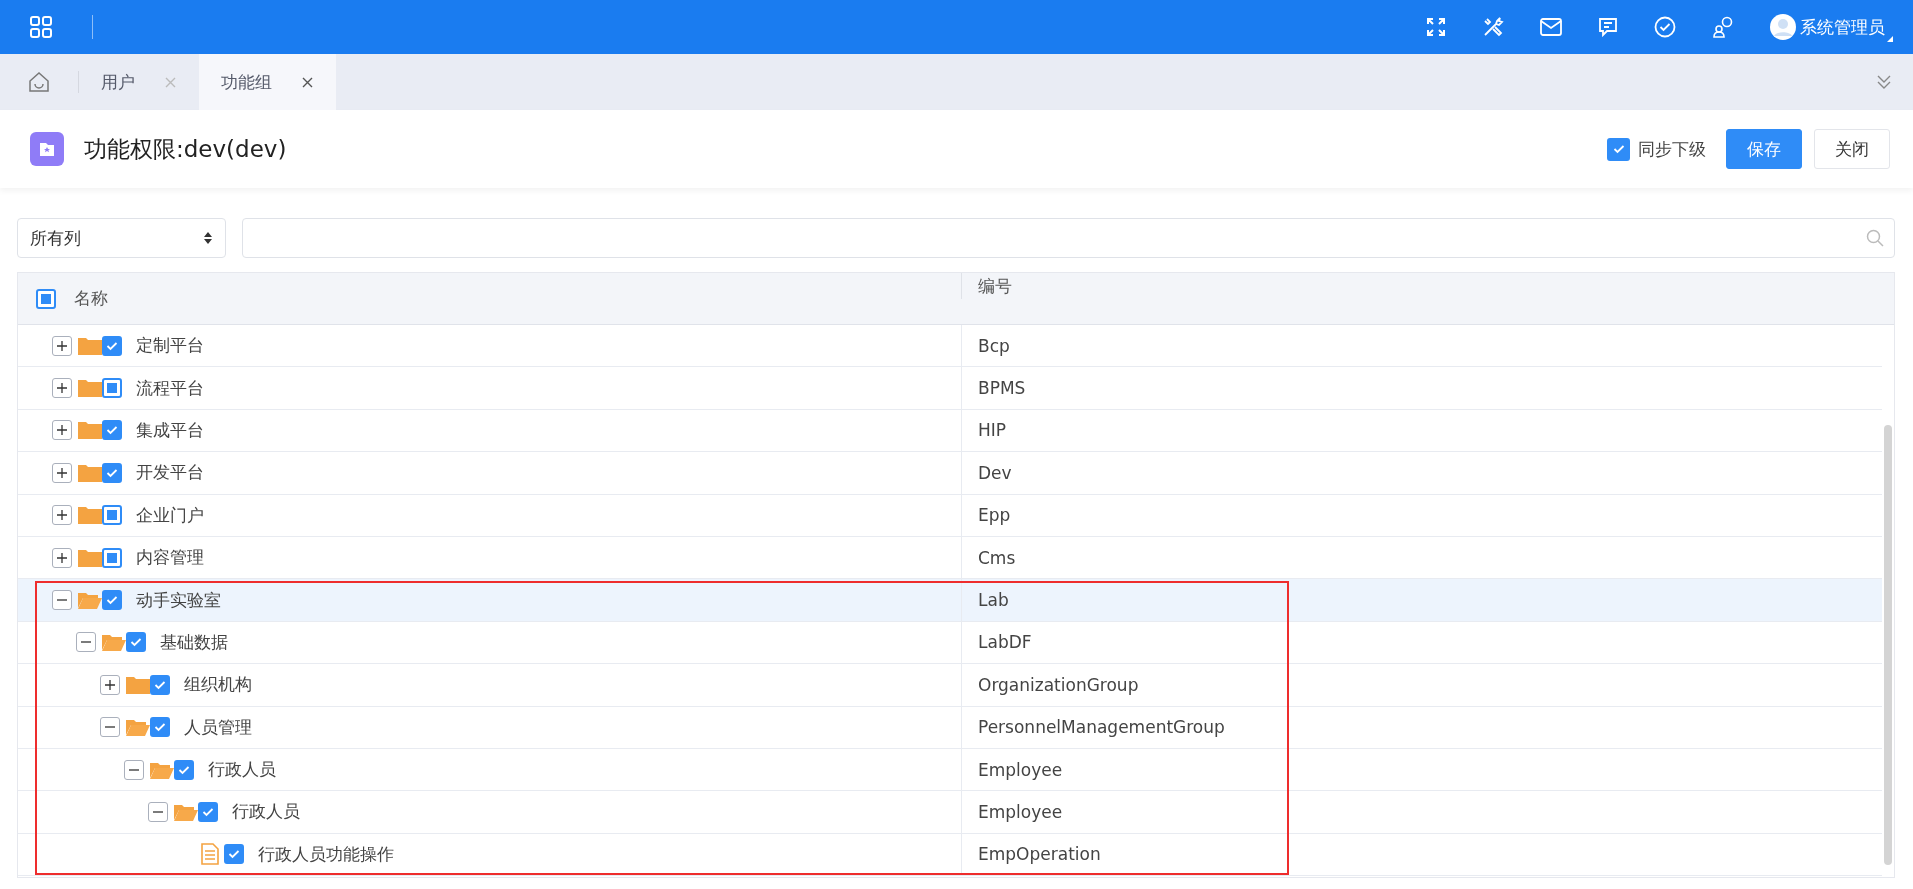 The width and height of the screenshot is (1913, 889). Describe the element at coordinates (995, 472) in the screenshot. I see `code-cell: Dev` at that location.